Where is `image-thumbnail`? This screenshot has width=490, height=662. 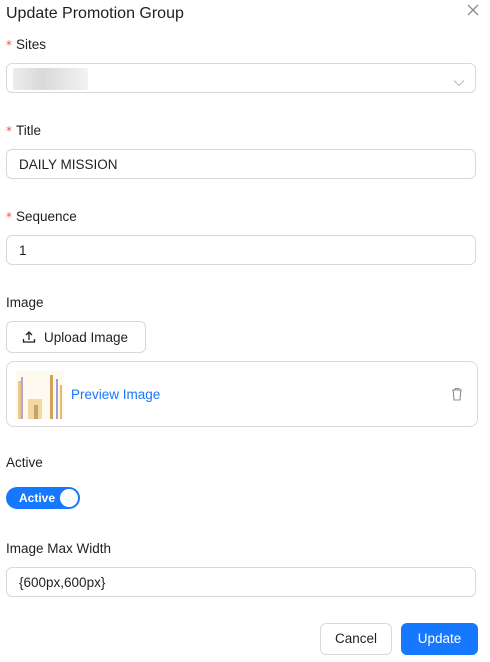
image-thumbnail is located at coordinates (40, 395).